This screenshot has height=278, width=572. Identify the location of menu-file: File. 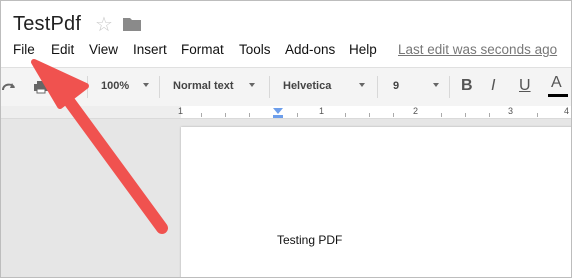
(24, 49).